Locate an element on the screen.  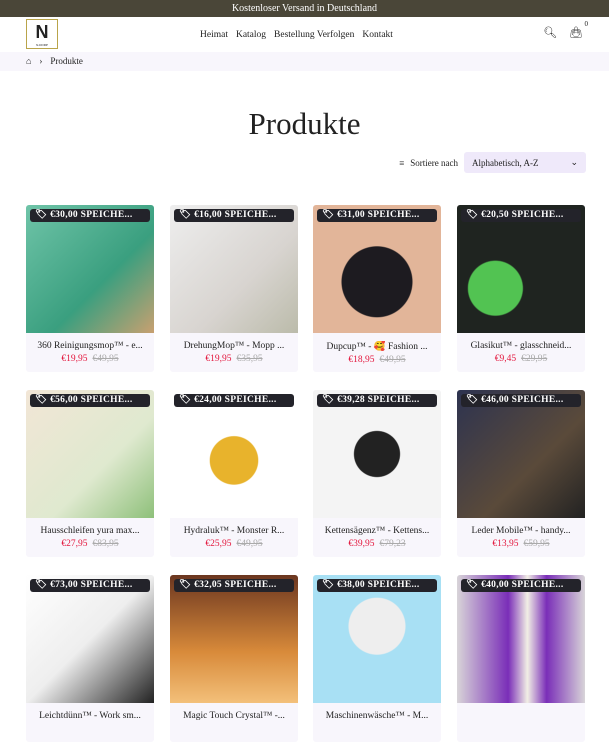
breadcrumb-current: Produkte is located at coordinates (66, 61).